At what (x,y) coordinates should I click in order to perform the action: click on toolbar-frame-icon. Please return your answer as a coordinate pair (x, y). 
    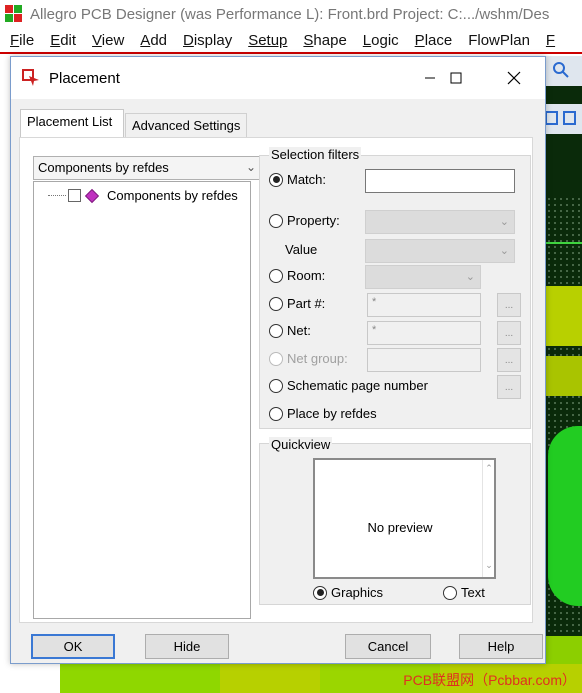
    Looking at the image, I should click on (552, 119).